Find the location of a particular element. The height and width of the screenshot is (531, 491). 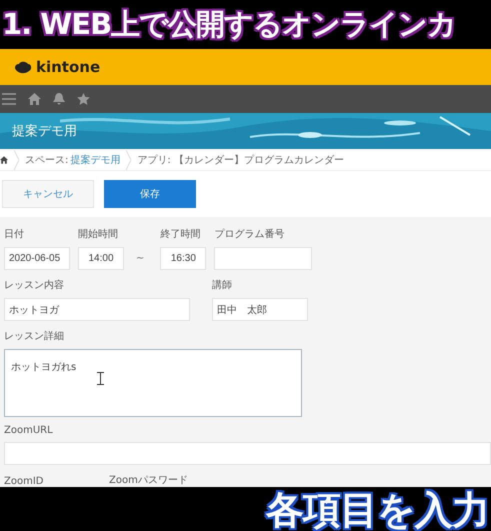

field-label: Zoomパスワード is located at coordinates (149, 480).